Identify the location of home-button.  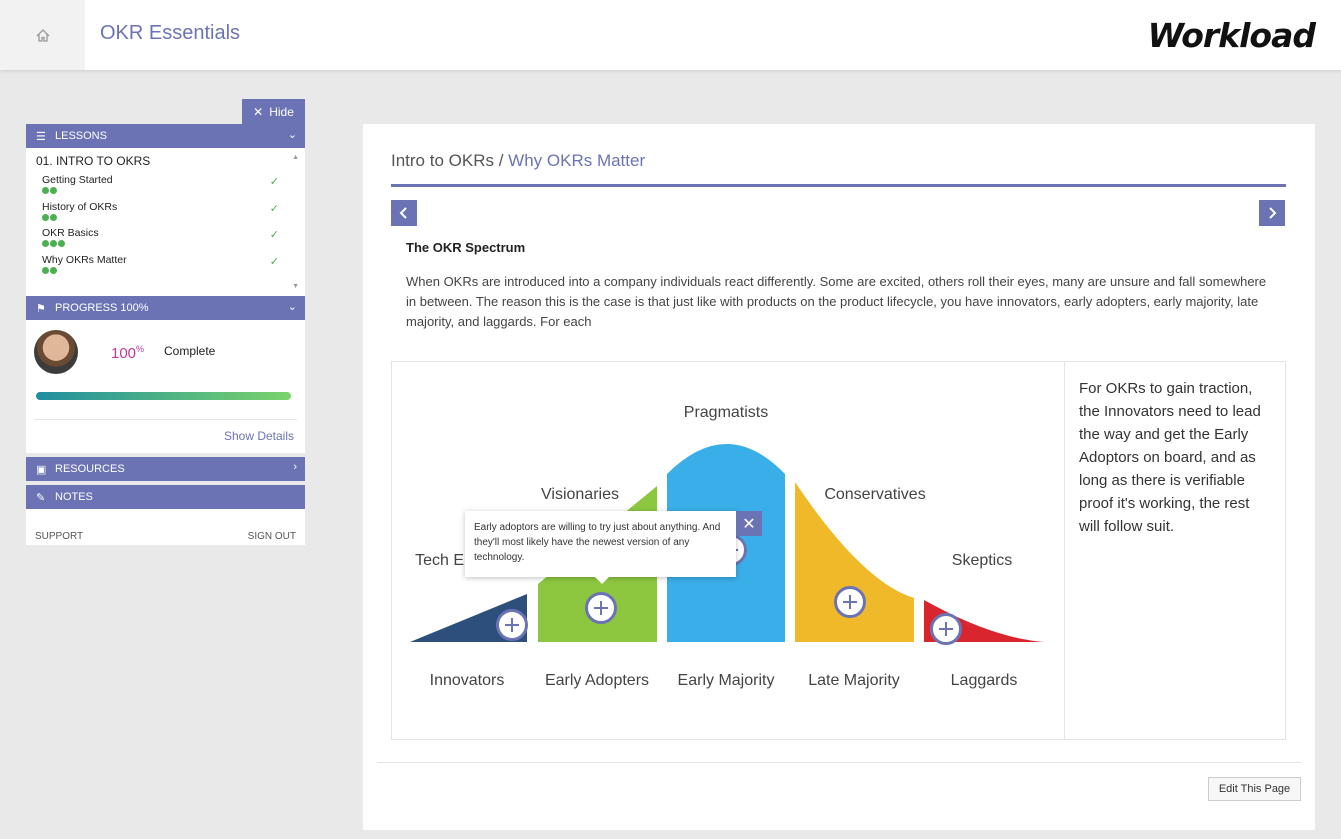
(42, 35).